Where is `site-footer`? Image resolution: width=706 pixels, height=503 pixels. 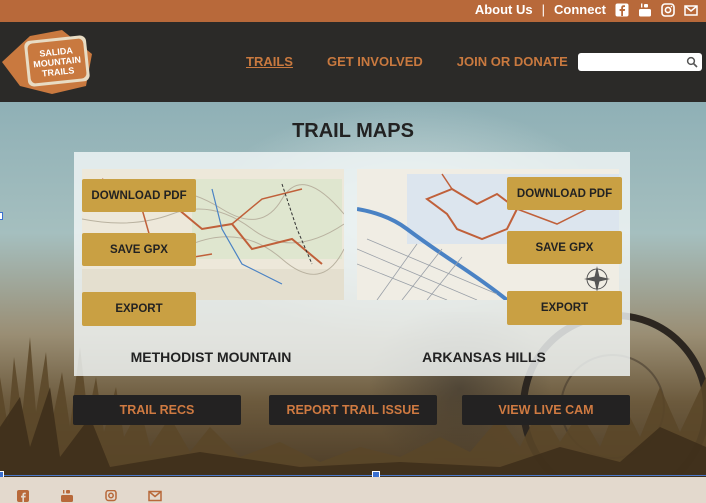 site-footer is located at coordinates (353, 490).